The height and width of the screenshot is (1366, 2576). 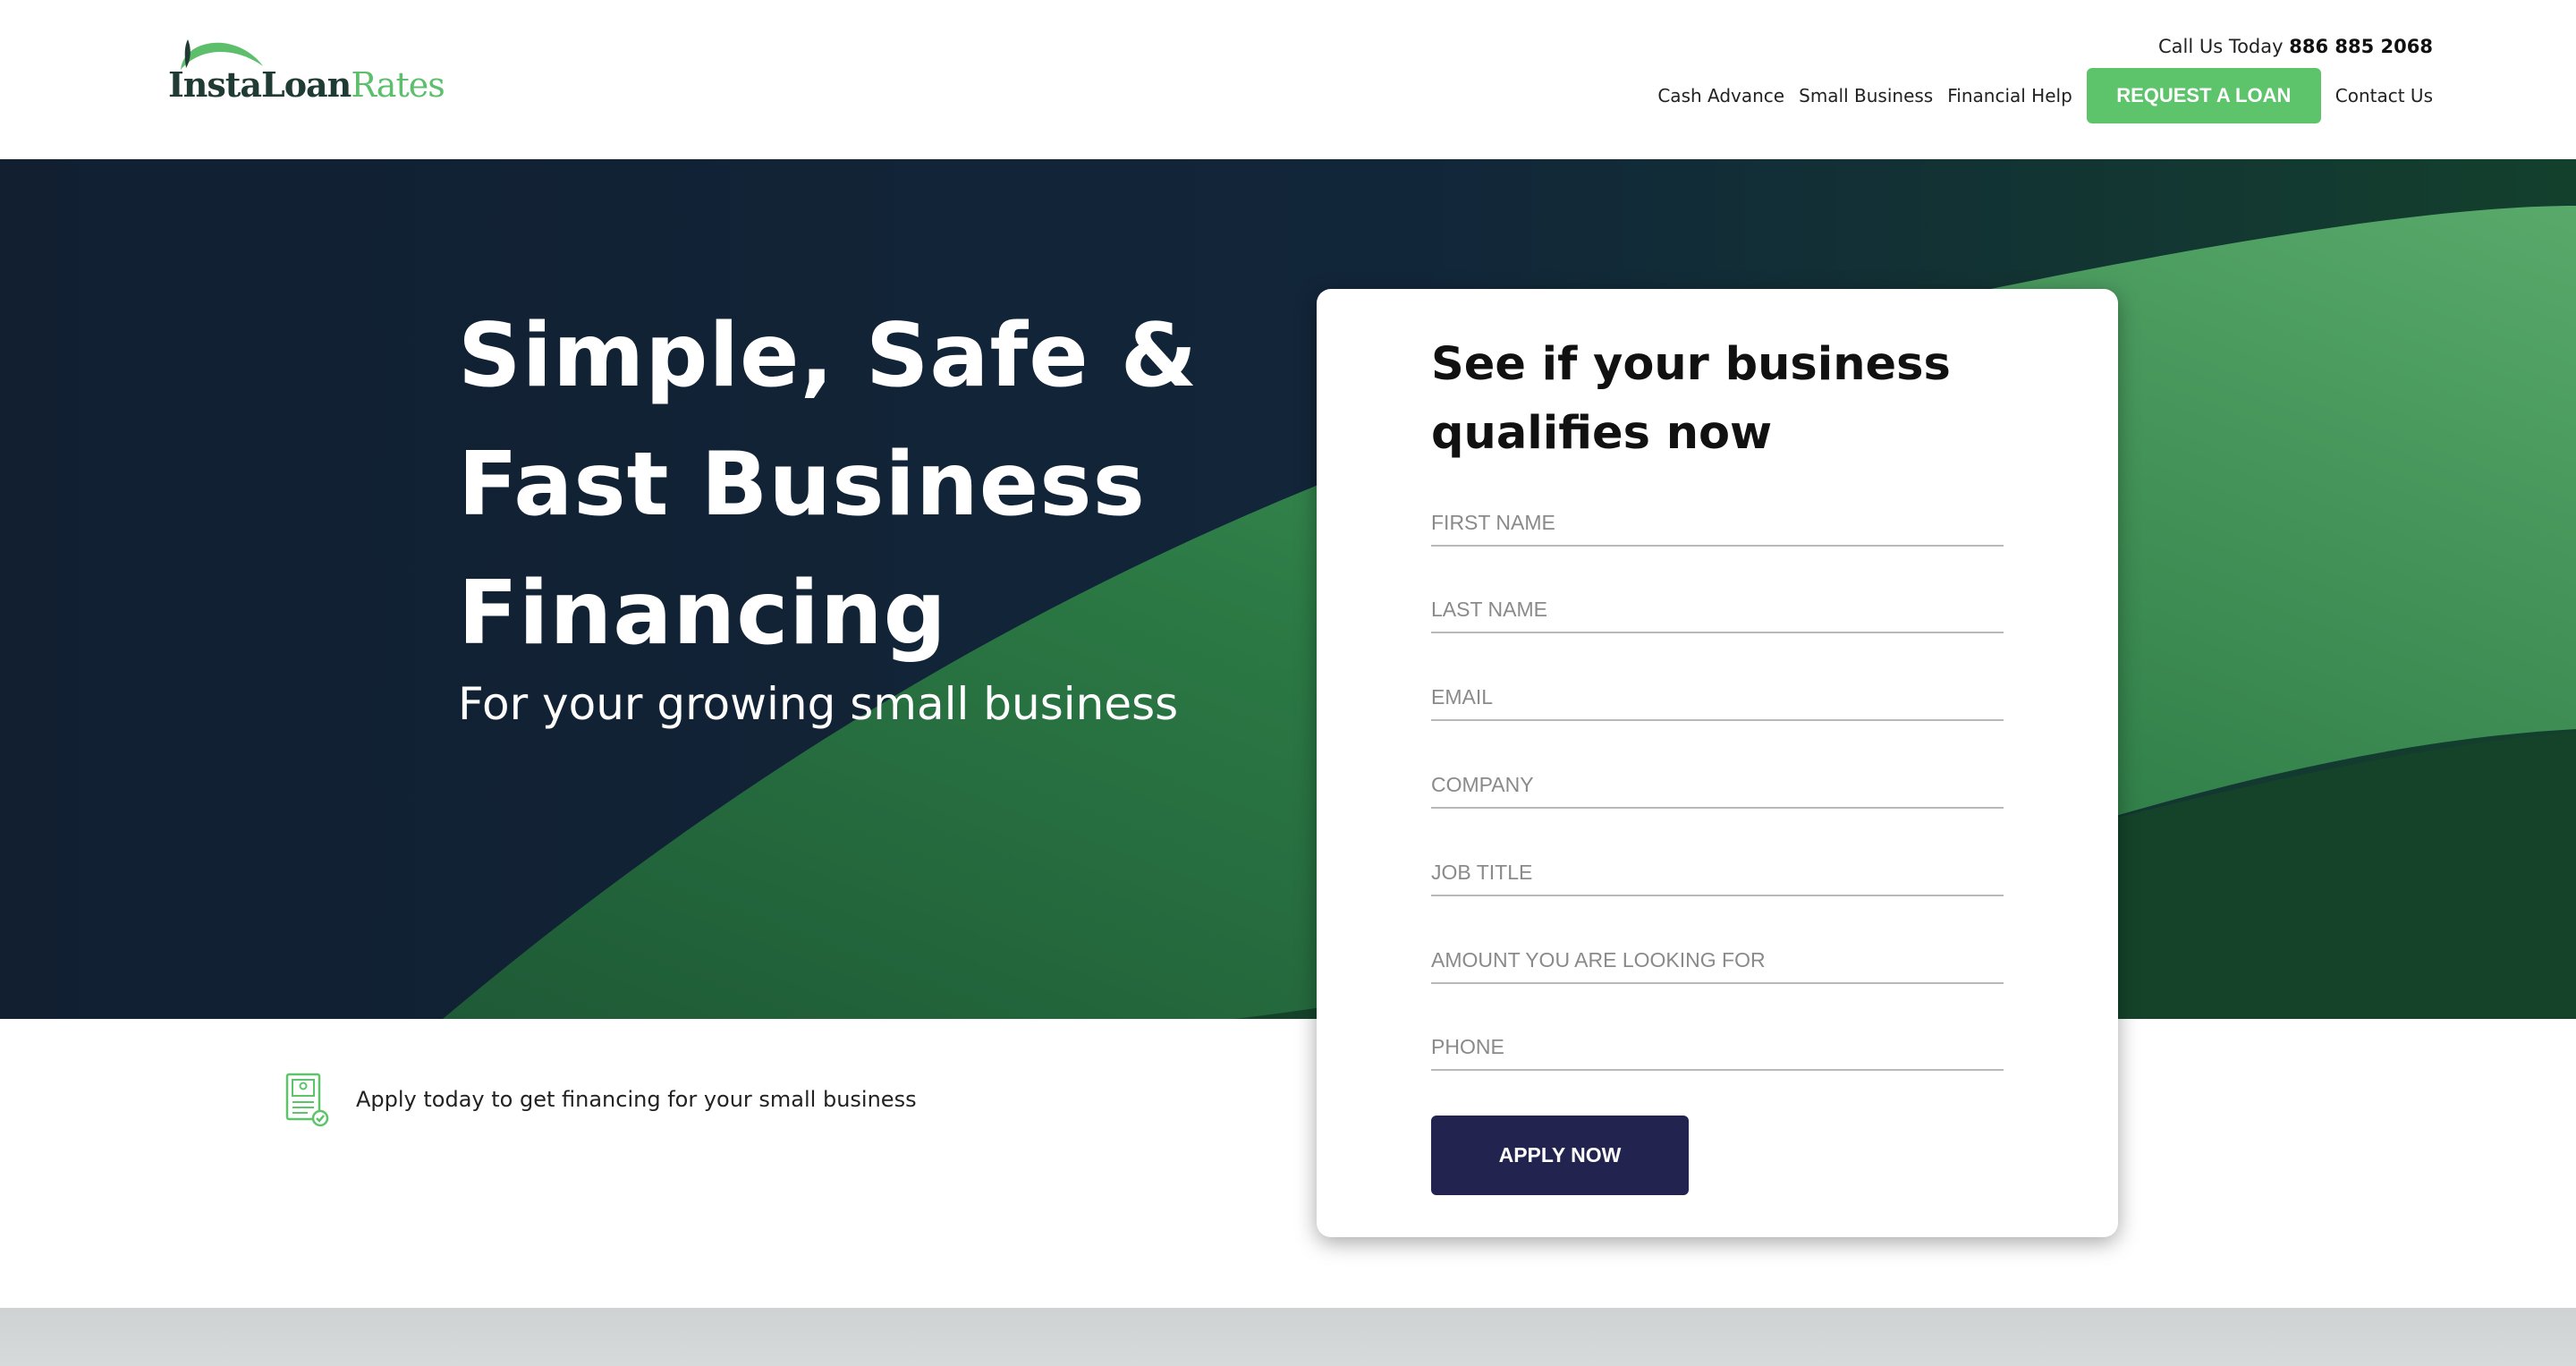 I want to click on email-input, so click(x=1717, y=693).